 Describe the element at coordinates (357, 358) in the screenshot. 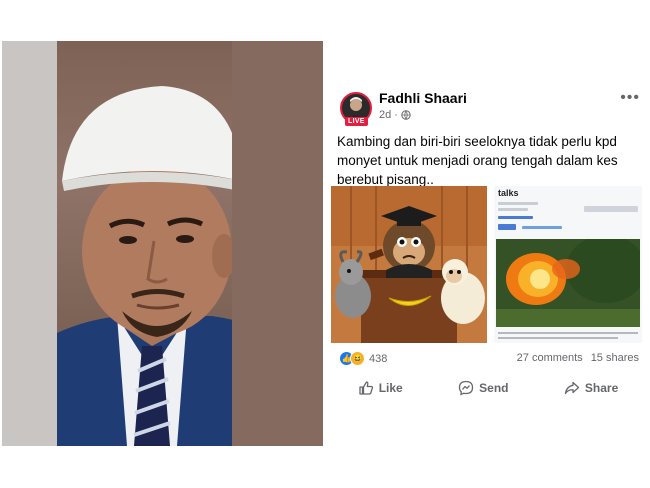

I see `haha-reaction-icon: 😆` at that location.